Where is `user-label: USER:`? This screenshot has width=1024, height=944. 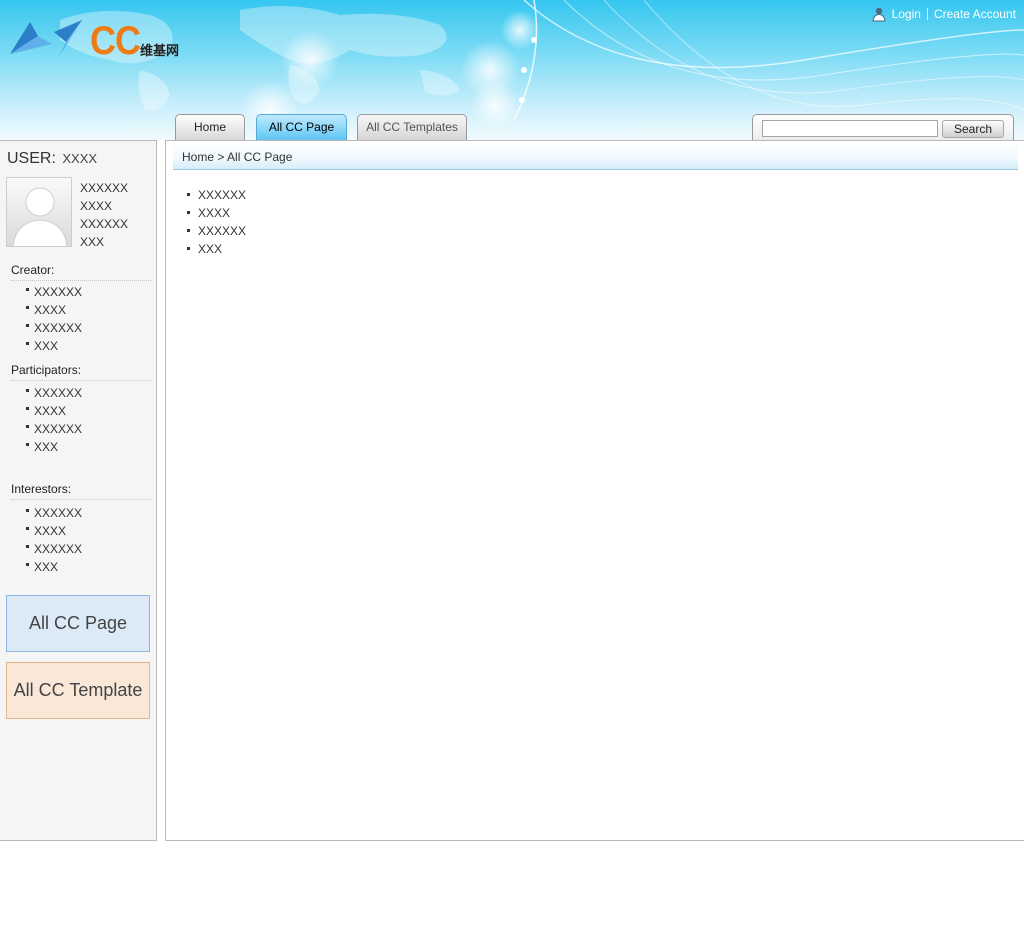
user-label: USER: is located at coordinates (31, 158).